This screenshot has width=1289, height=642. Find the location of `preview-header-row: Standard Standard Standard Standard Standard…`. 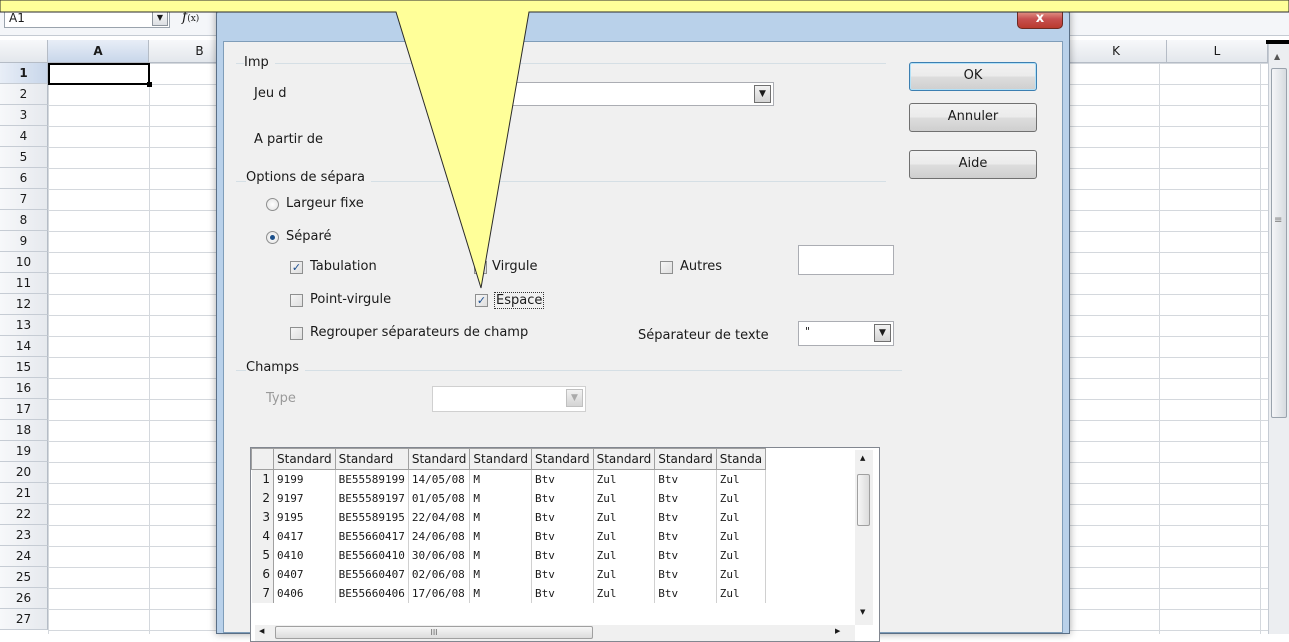

preview-header-row: Standard Standard Standard Standard Standard… is located at coordinates (509, 459).